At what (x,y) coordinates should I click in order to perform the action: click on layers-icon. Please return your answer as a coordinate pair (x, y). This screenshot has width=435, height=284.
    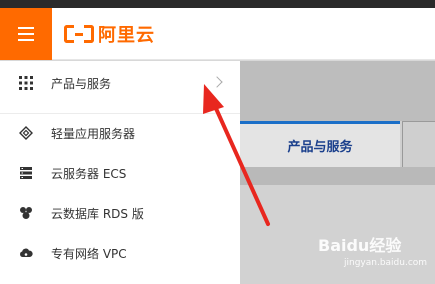
    Looking at the image, I should click on (26, 133).